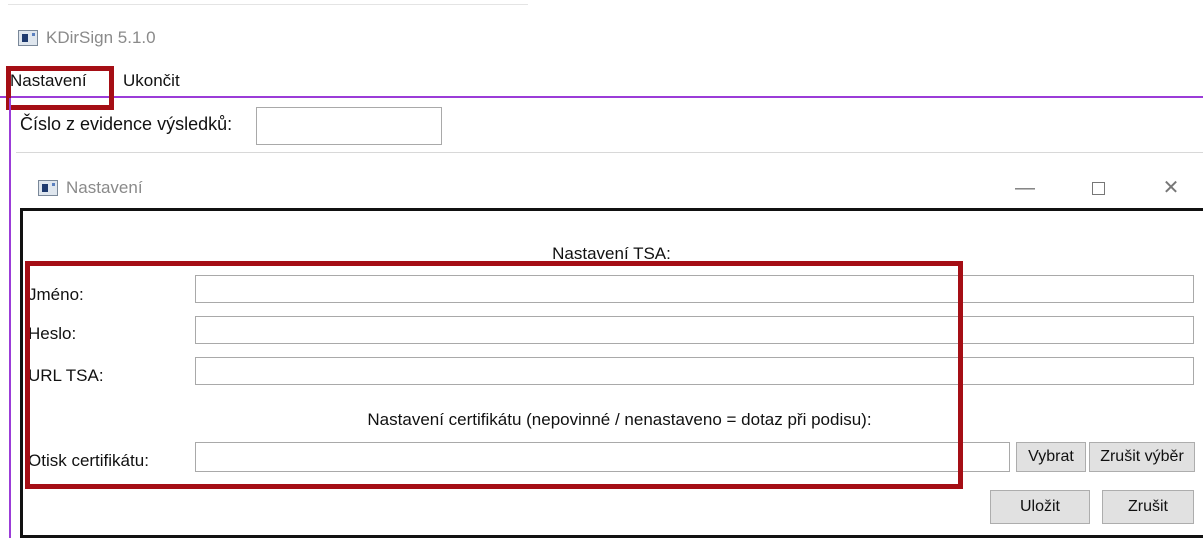 The image size is (1203, 538). What do you see at coordinates (268, 4) in the screenshot?
I see `top-edge-line` at bounding box center [268, 4].